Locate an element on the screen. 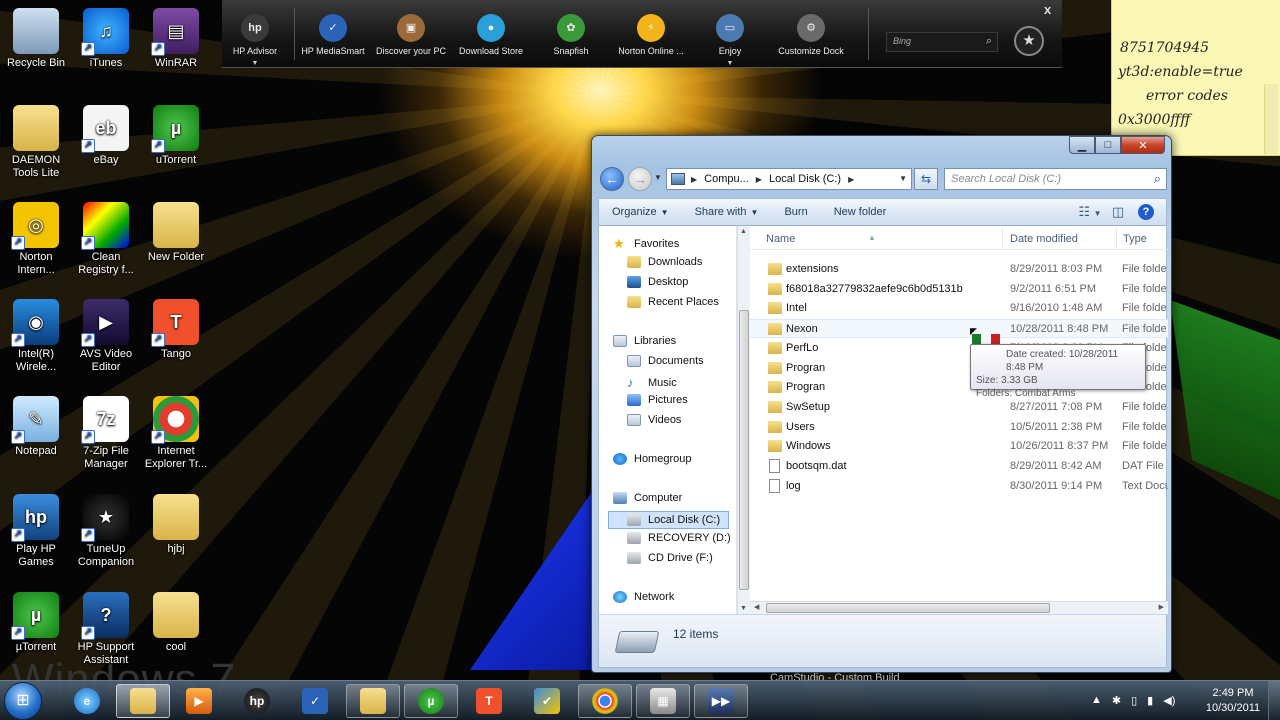 The image size is (1280, 720). dock-item: ✓ HP MediaSmart is located at coordinates (333, 35).